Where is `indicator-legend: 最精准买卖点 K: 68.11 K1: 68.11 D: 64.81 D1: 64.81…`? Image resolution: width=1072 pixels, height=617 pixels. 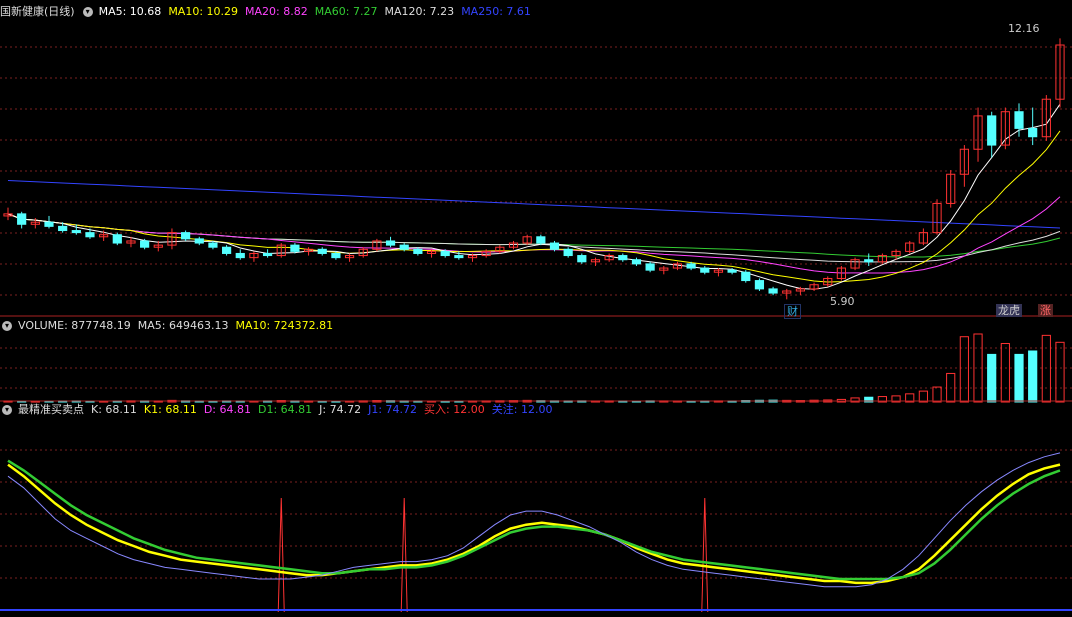 indicator-legend: 最精准买卖点 K: 68.11 K1: 68.11 D: 64.81 D1: 64.81… is located at coordinates (285, 410).